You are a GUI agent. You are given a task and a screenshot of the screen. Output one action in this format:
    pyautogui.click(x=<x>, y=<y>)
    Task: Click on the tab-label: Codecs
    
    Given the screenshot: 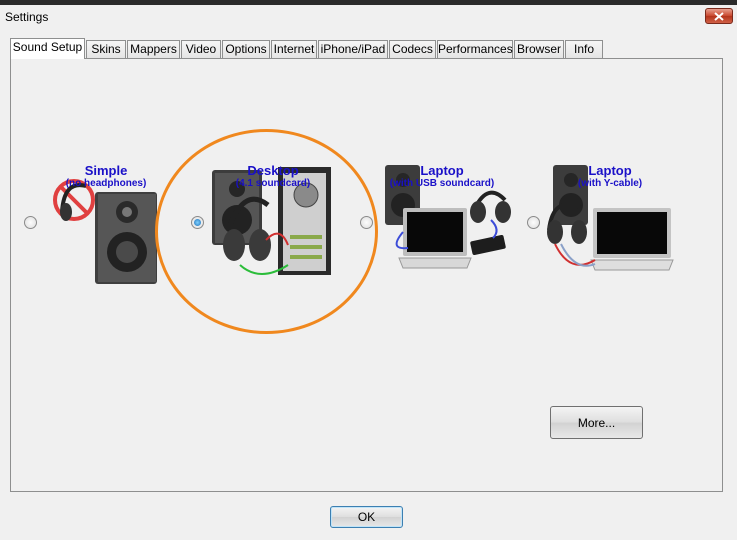 What is the action you would take?
    pyautogui.click(x=412, y=49)
    